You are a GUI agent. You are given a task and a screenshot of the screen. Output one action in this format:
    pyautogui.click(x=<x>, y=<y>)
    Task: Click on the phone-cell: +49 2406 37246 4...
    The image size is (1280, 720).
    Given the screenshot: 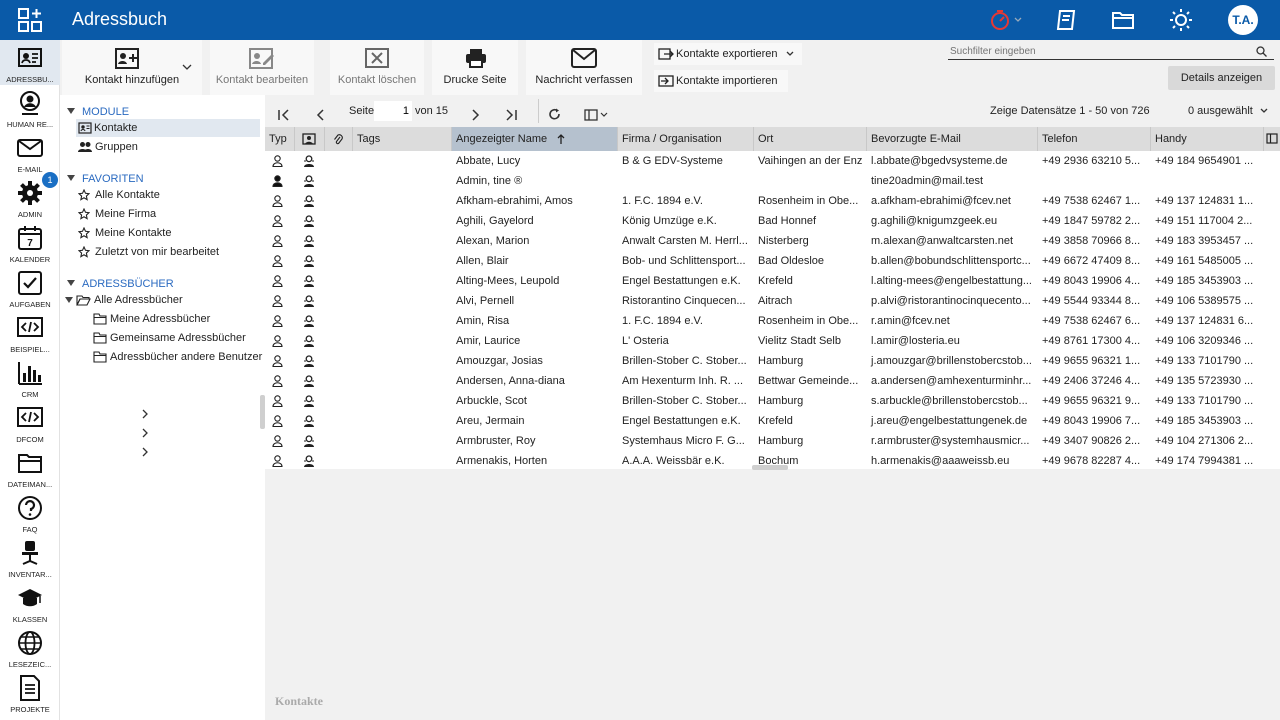 What is the action you would take?
    pyautogui.click(x=1094, y=381)
    